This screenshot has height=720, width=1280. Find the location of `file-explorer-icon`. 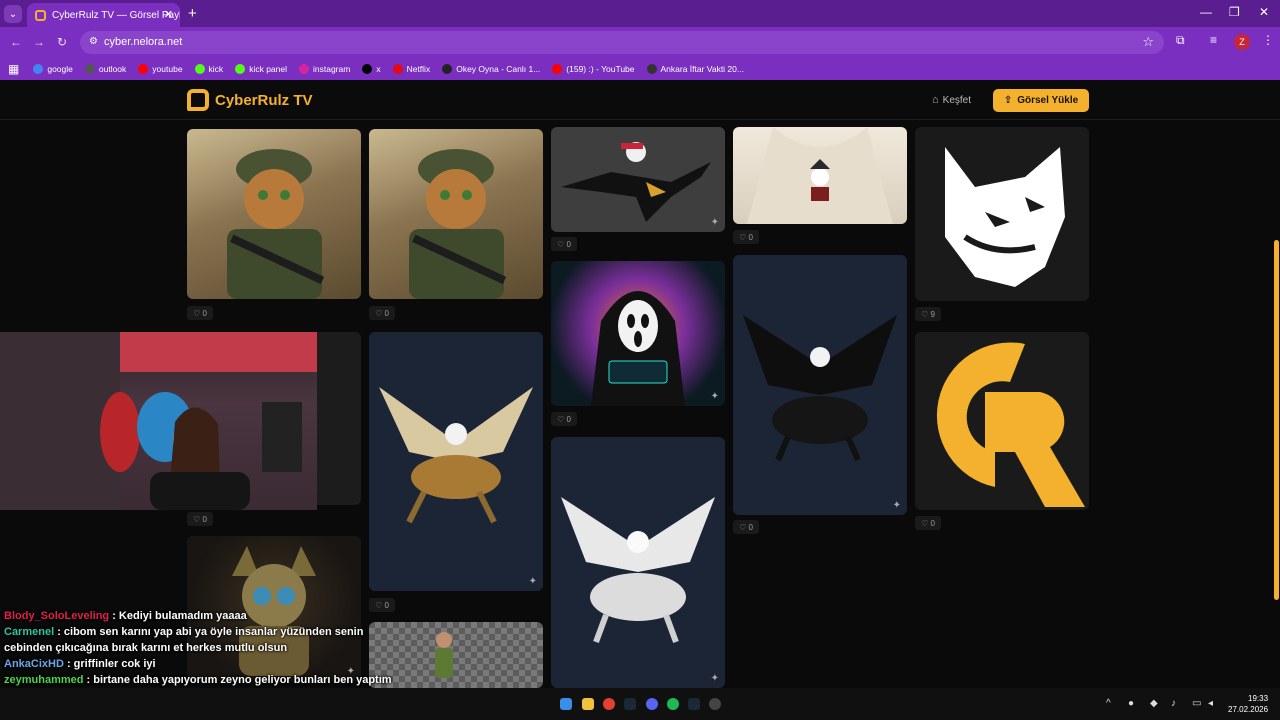

file-explorer-icon is located at coordinates (588, 704).